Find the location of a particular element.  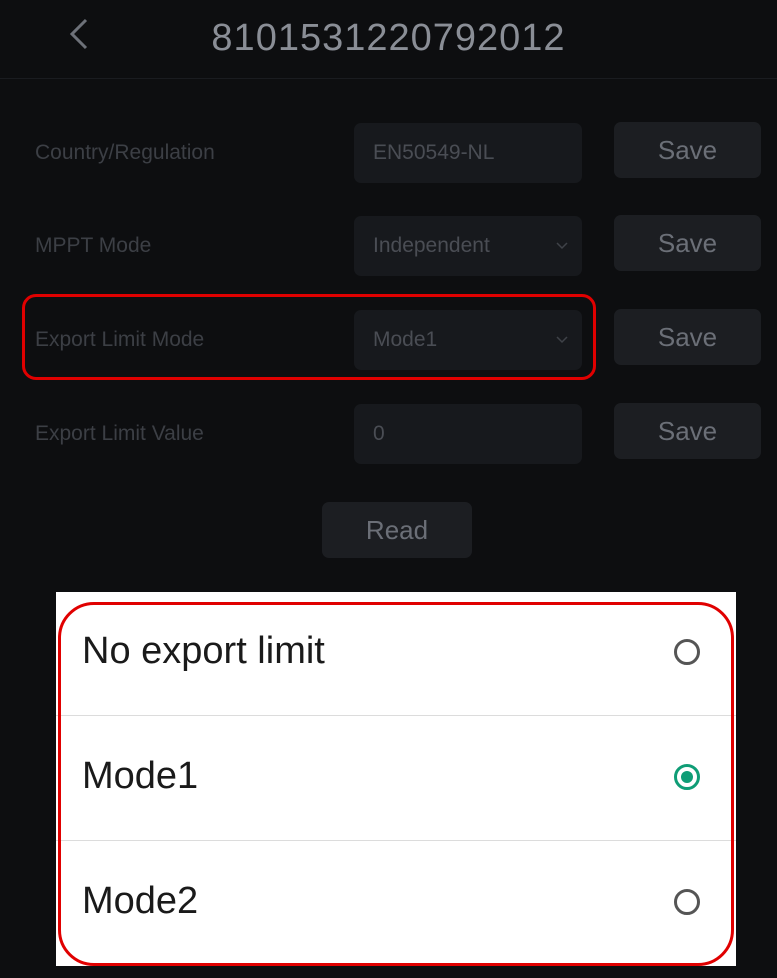

save-mppt-button: Save is located at coordinates (687, 243).